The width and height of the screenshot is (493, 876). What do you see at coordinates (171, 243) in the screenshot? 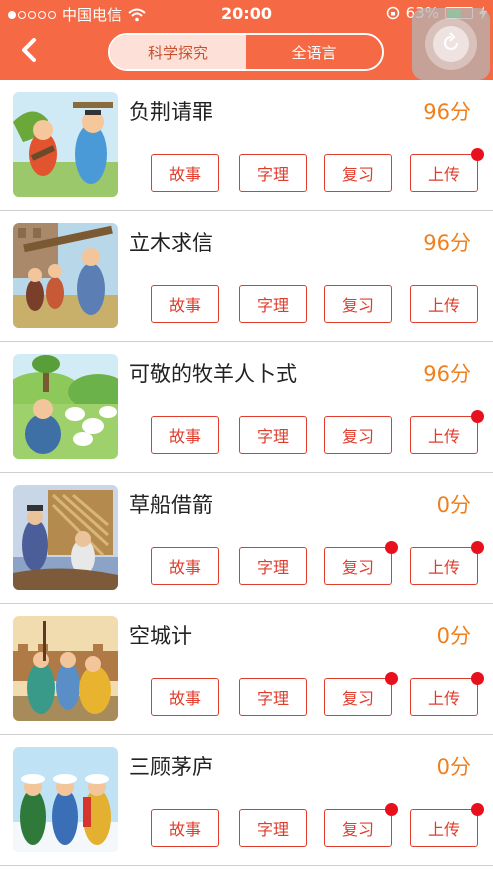
I see `story-title: 立木求信` at bounding box center [171, 243].